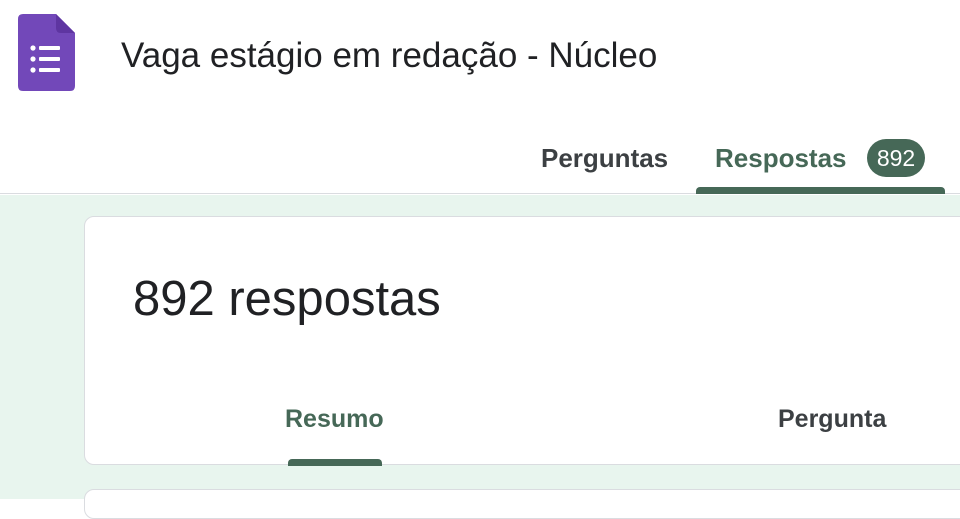  Describe the element at coordinates (832, 419) in the screenshot. I see `subtab-question: Pergunta` at that location.